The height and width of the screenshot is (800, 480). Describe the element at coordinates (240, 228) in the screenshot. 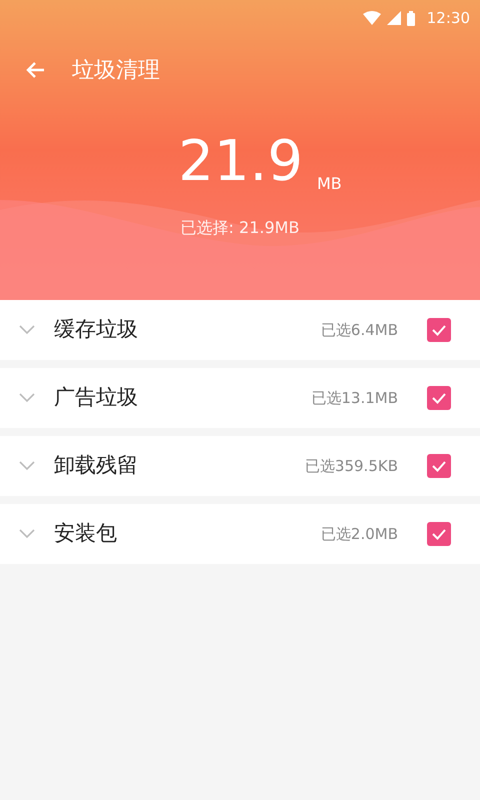

I see `selected-summary: 已选择: 21.9MB` at that location.